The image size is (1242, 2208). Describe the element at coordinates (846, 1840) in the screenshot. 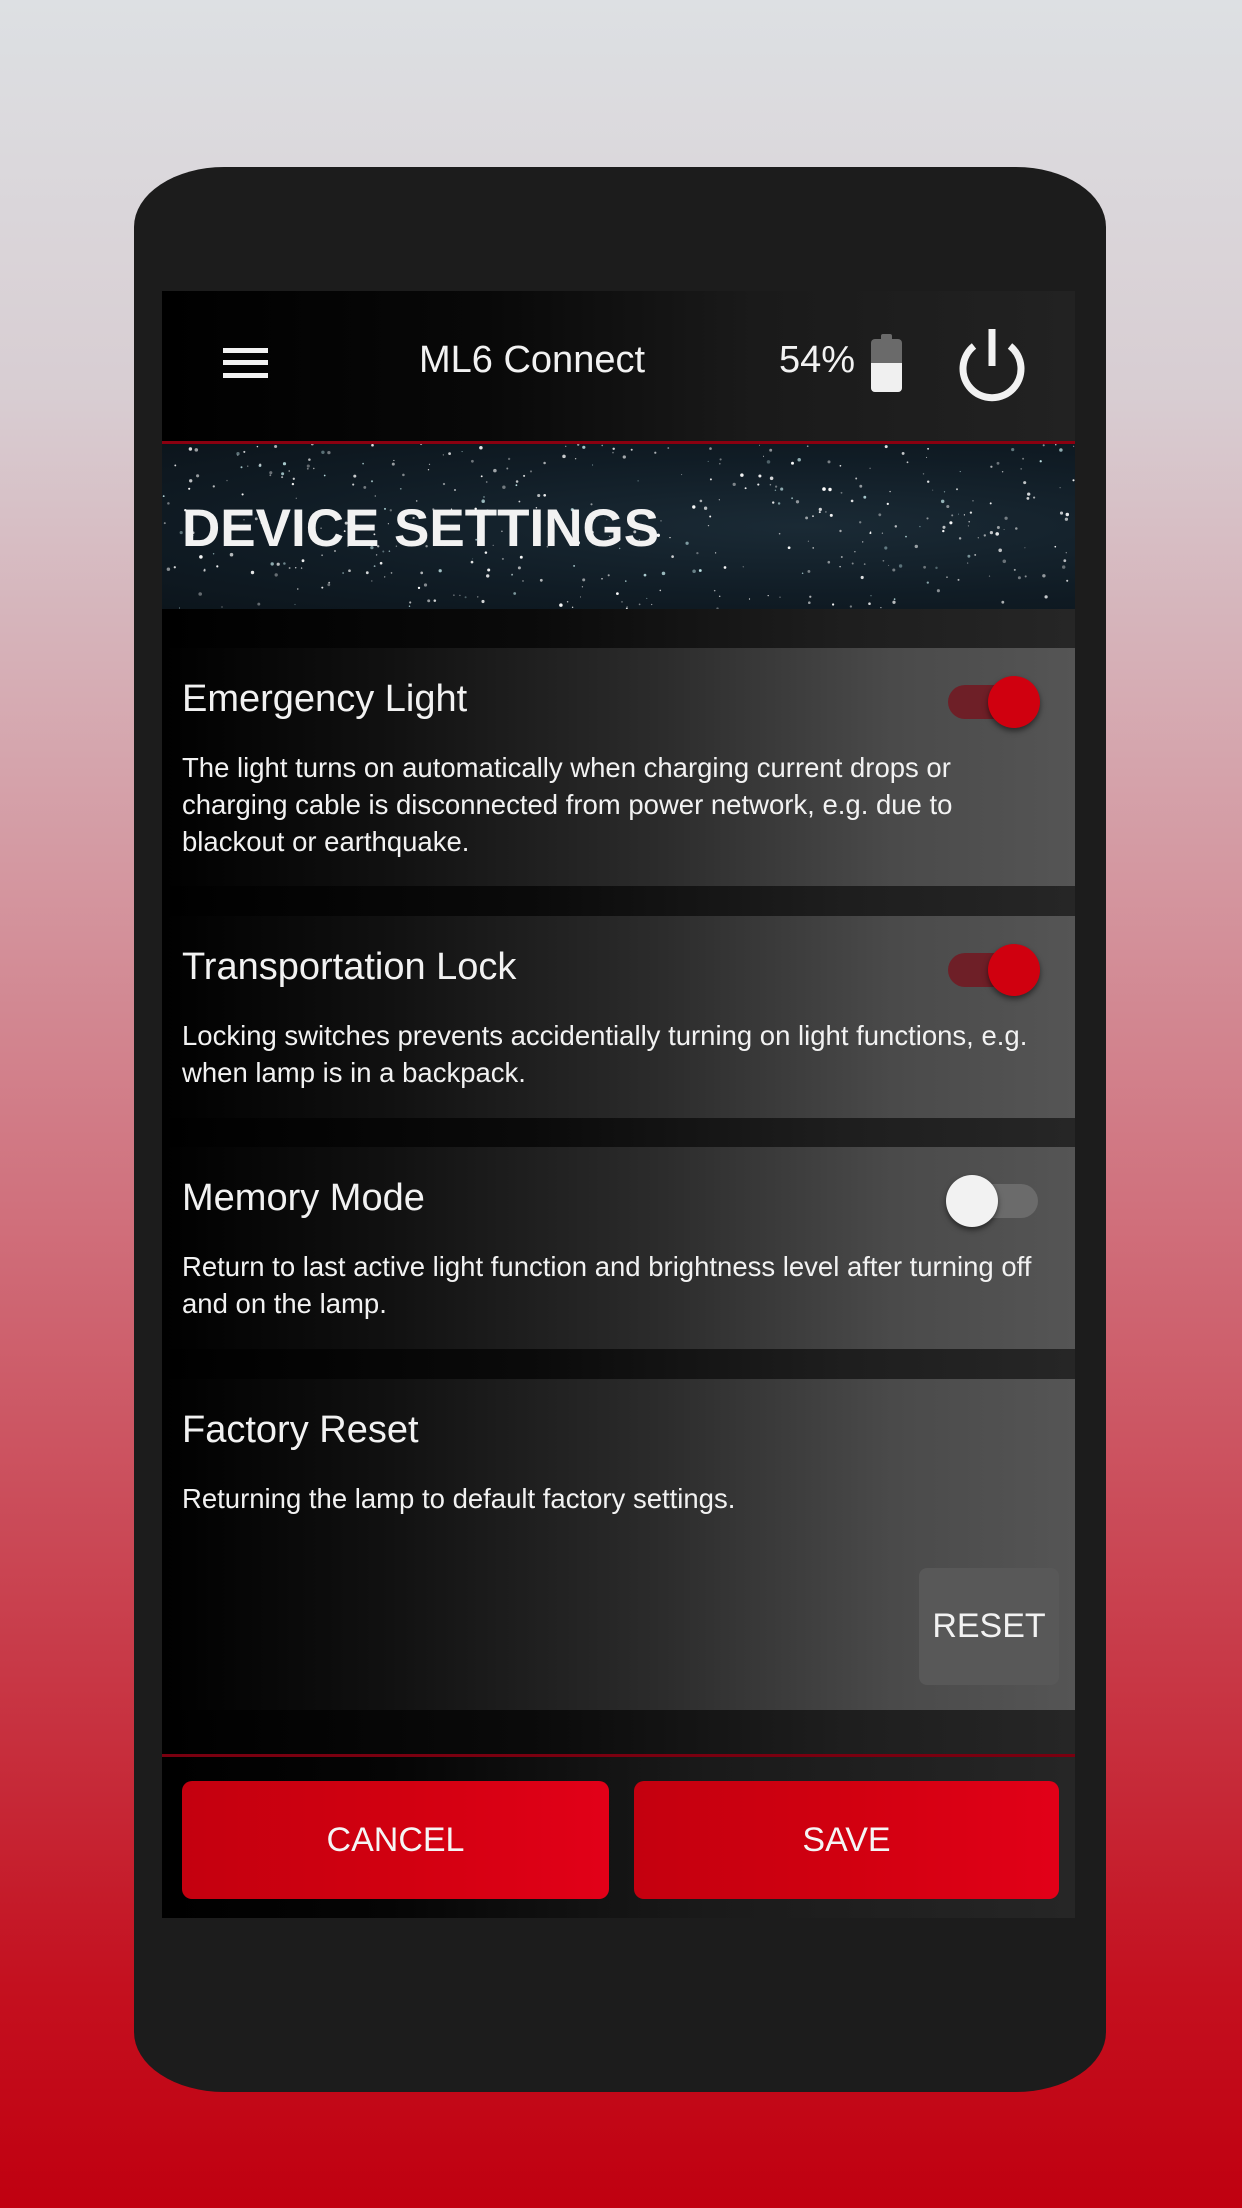

I see `save-button: SAVE` at that location.